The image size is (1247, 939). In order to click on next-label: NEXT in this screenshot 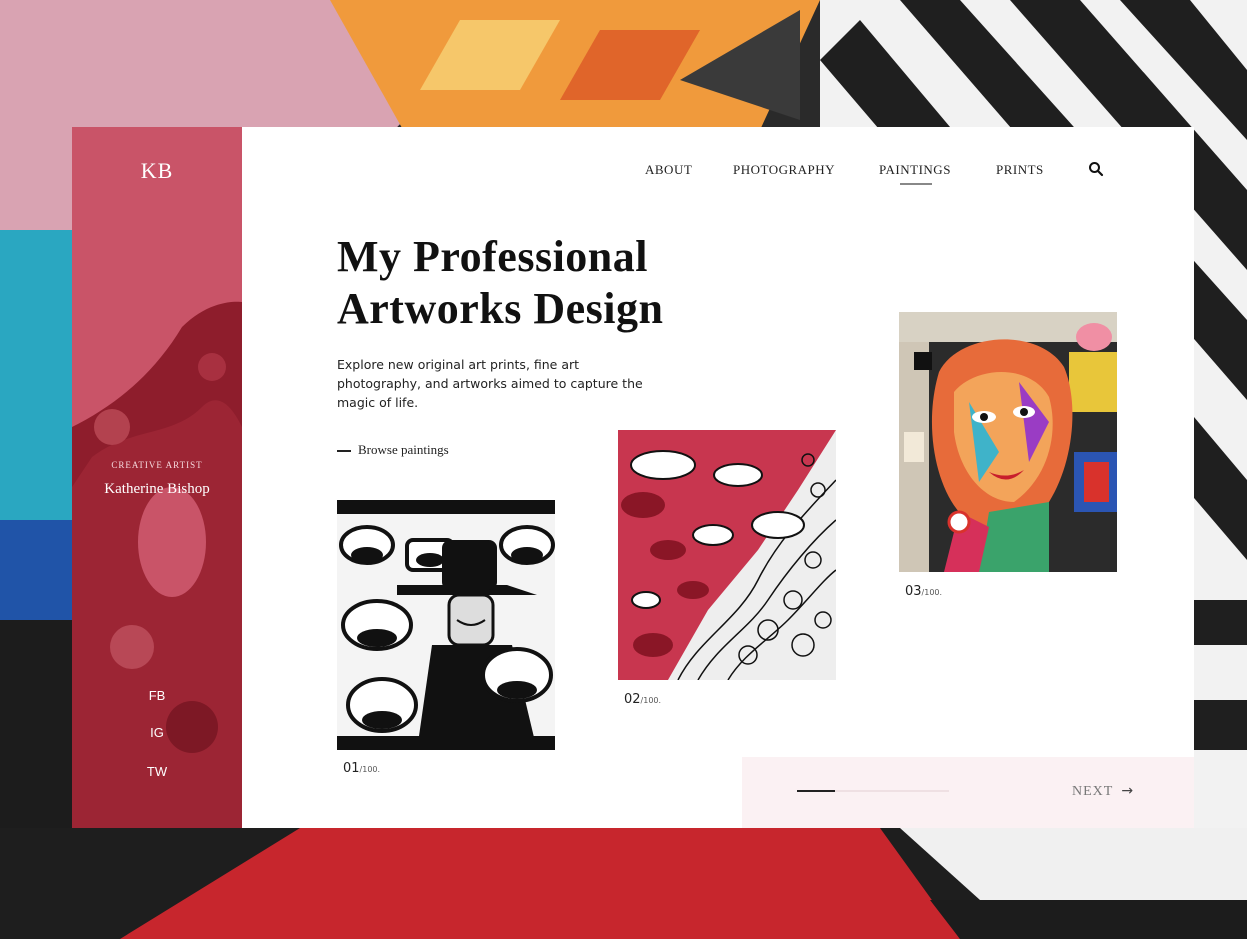, I will do `click(1093, 791)`.